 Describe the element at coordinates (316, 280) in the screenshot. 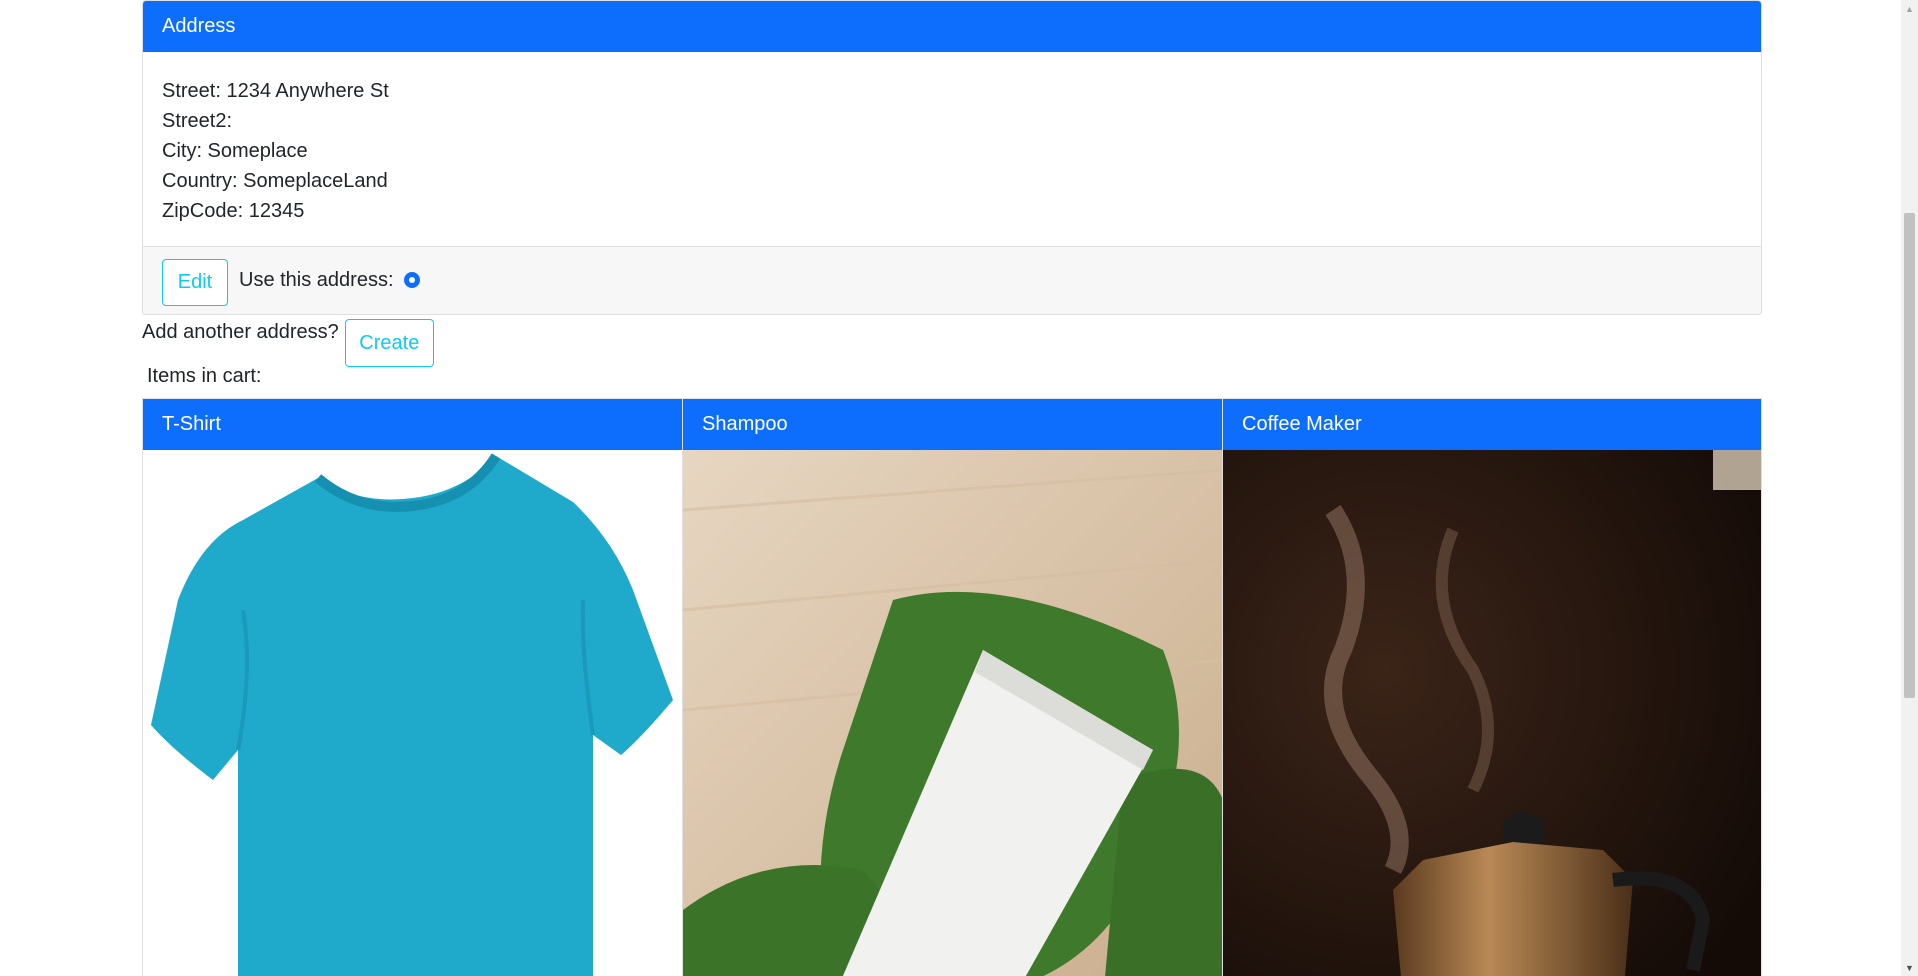

I see `use-address-label: Use this address:` at that location.